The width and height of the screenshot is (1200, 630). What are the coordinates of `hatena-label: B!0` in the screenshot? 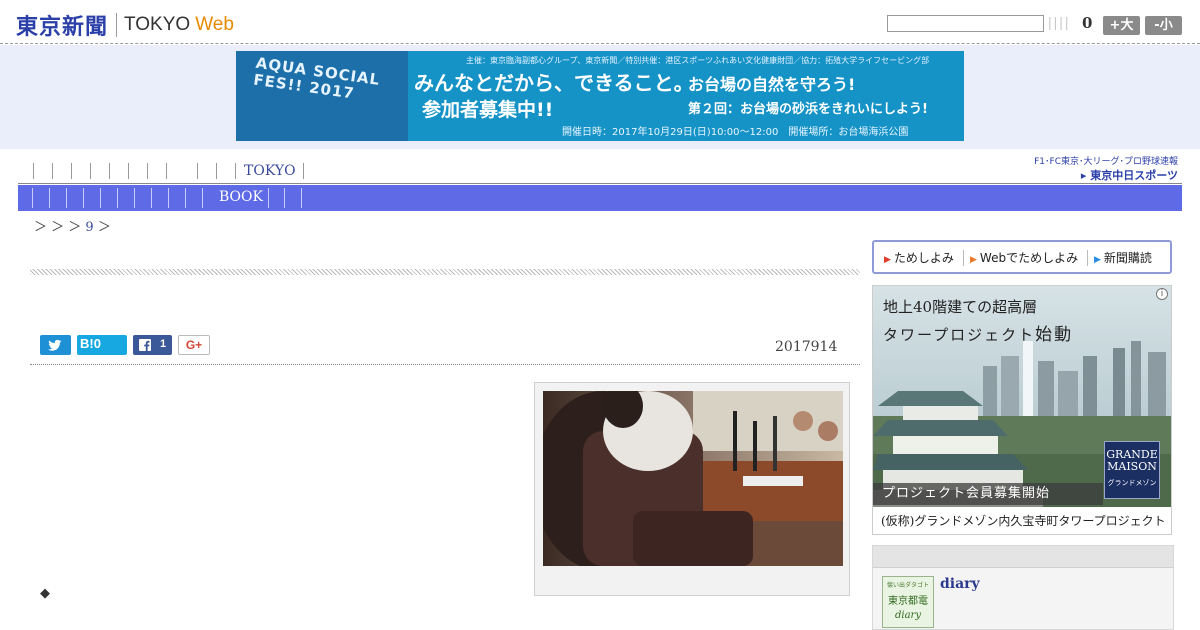 It's located at (90, 343).